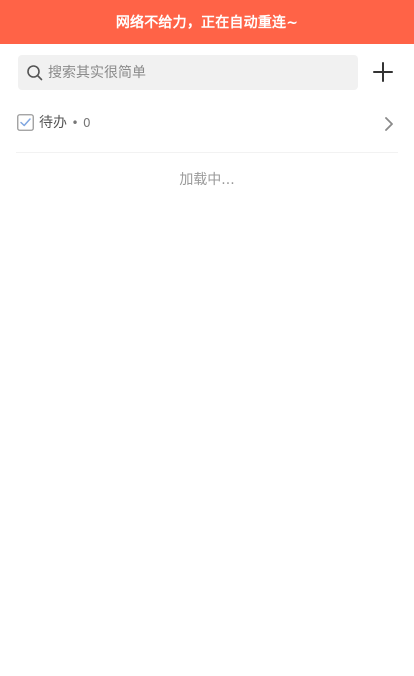  I want to click on chevron-right-icon, so click(389, 124).